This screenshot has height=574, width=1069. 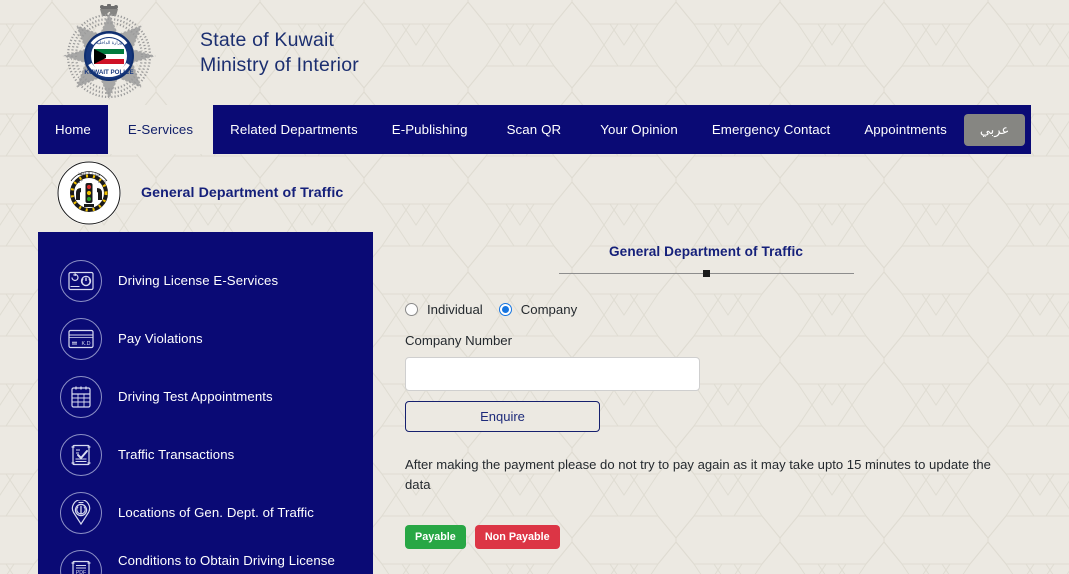 What do you see at coordinates (108, 72) in the screenshot?
I see `svg-text: KUWAIT POLICE` at bounding box center [108, 72].